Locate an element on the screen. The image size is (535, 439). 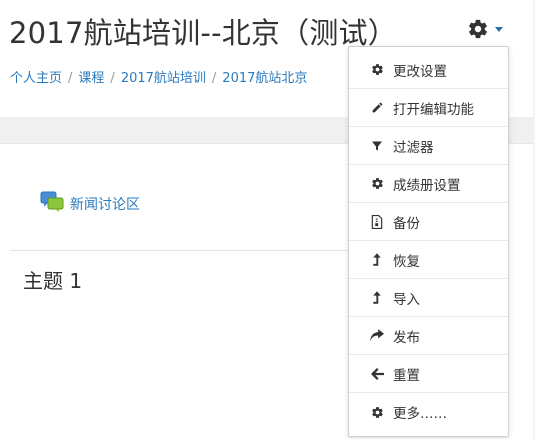
menu-item-label: 打开编辑功能 is located at coordinates (433, 109).